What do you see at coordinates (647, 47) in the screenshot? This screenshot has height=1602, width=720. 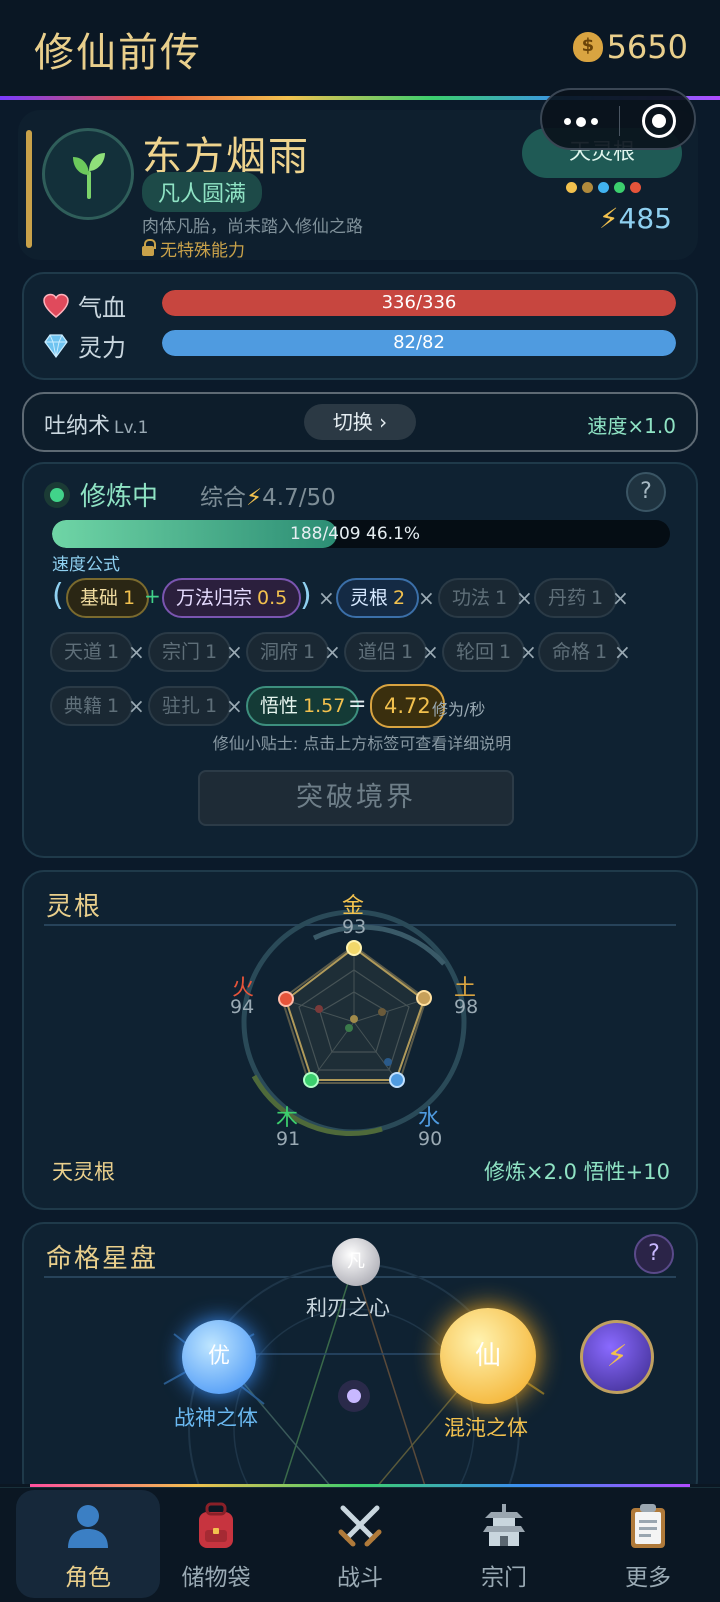 I see `coin-amount: 5650` at bounding box center [647, 47].